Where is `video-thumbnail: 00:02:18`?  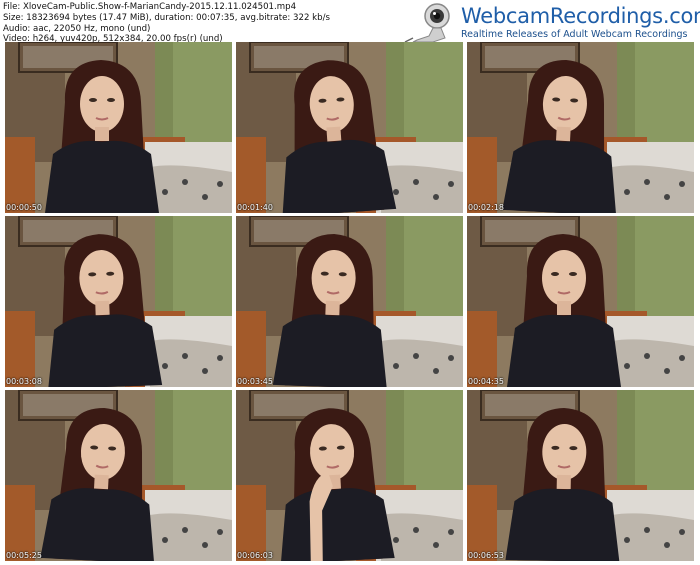 video-thumbnail: 00:02:18 is located at coordinates (580, 127).